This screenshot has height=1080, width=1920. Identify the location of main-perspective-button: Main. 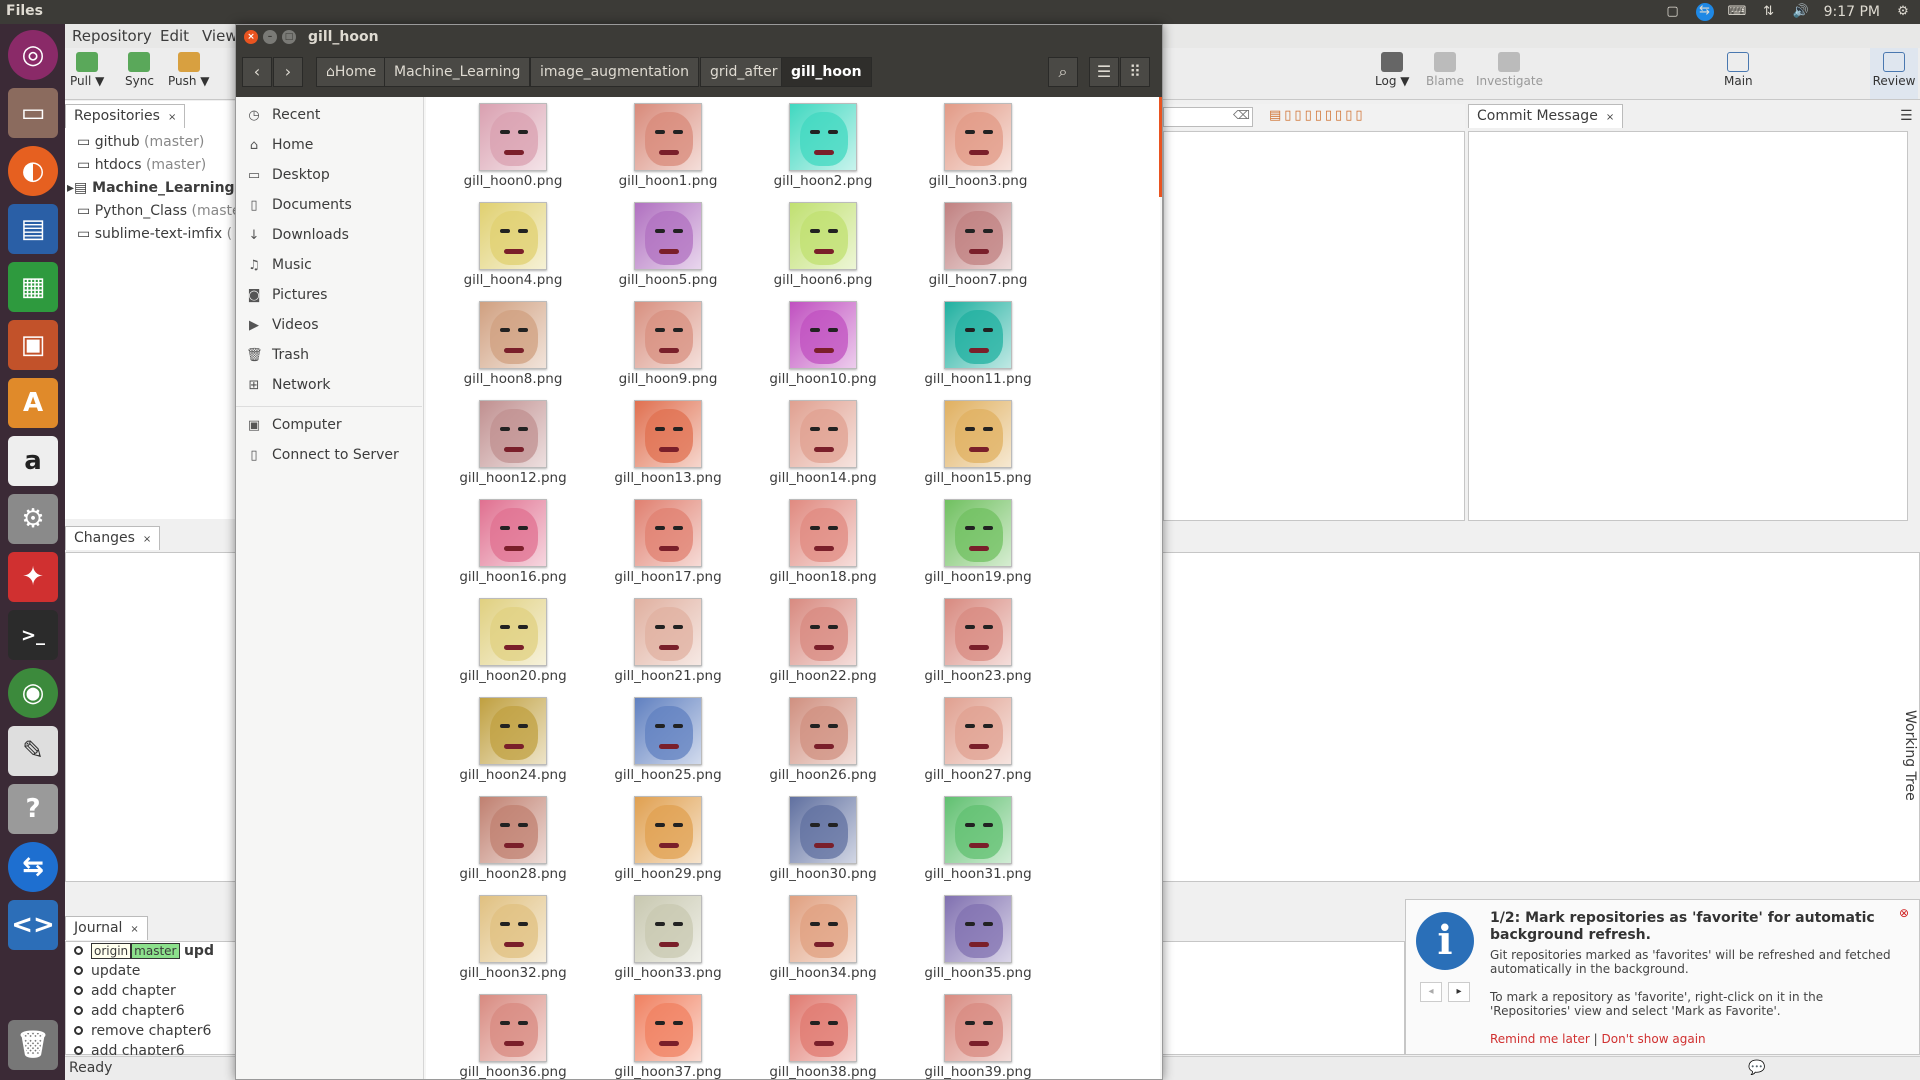
(1738, 70).